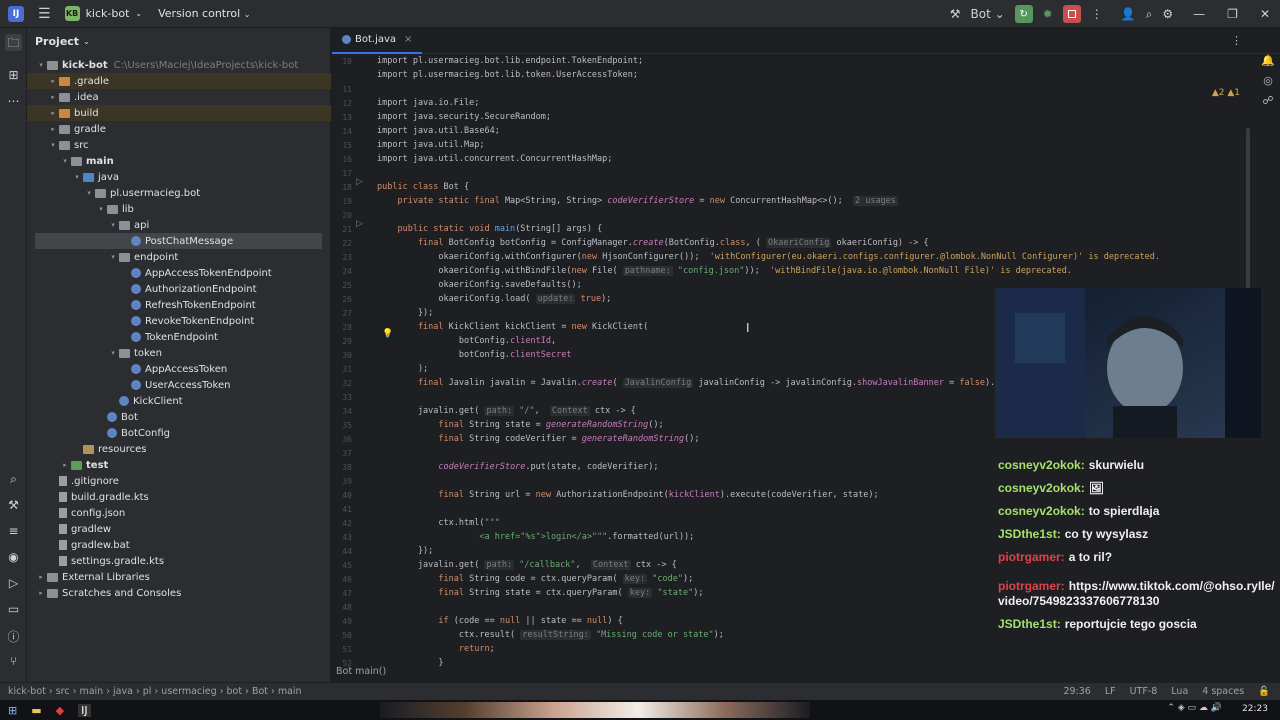  What do you see at coordinates (402, 369) in the screenshot?
I see `code-line: );` at bounding box center [402, 369].